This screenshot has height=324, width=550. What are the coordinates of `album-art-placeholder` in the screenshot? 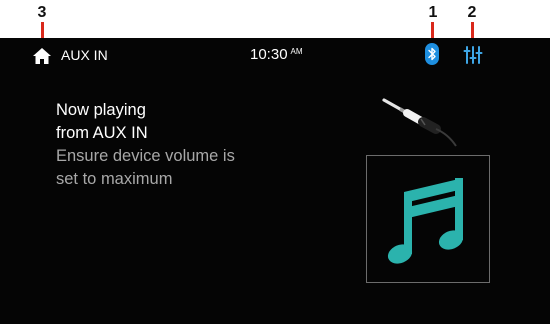 It's located at (428, 219).